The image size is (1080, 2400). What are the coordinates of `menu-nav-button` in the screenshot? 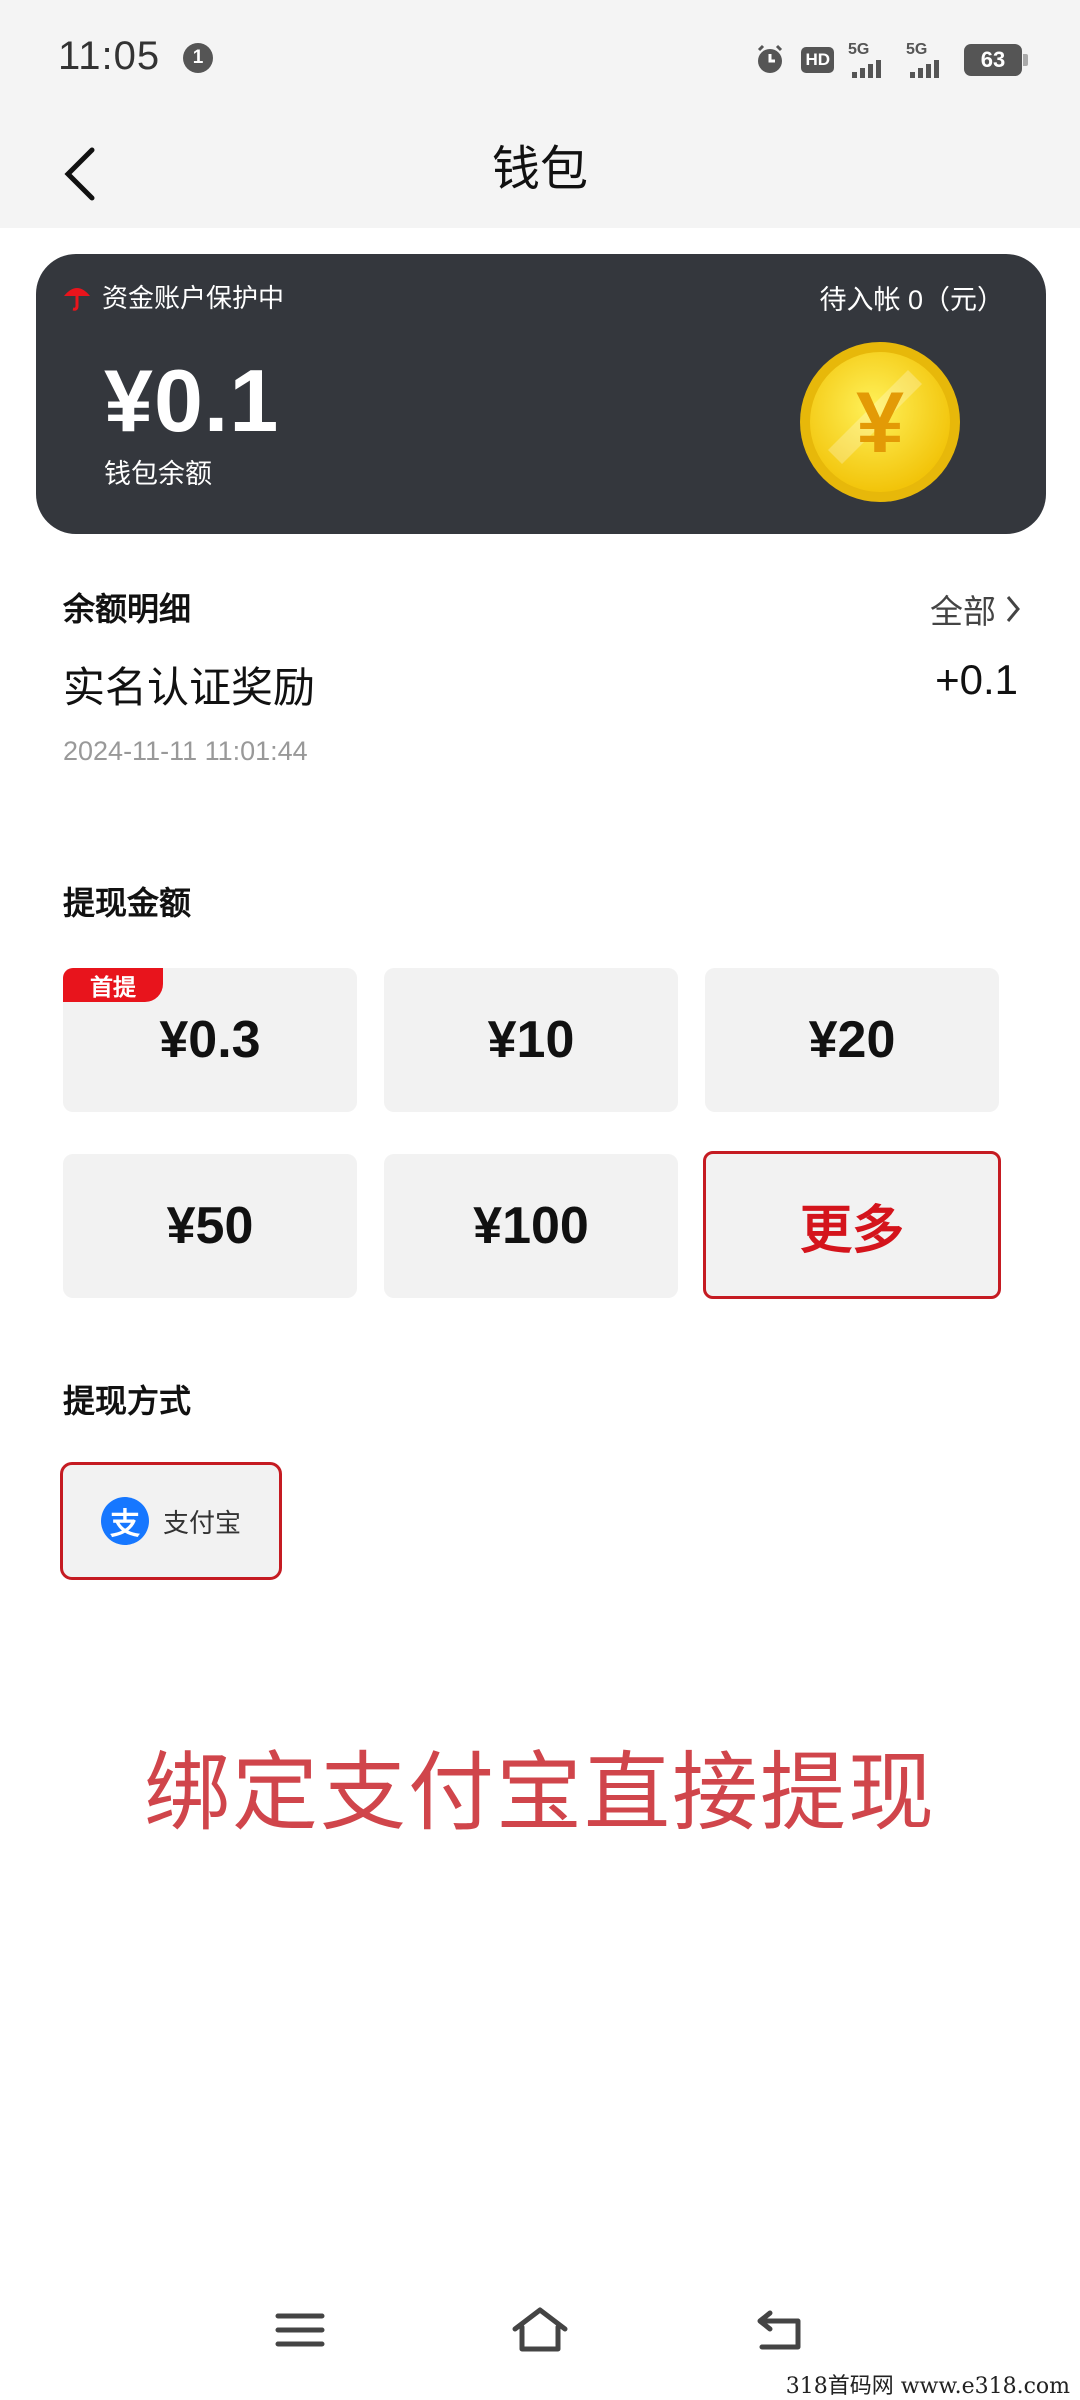 It's located at (300, 2330).